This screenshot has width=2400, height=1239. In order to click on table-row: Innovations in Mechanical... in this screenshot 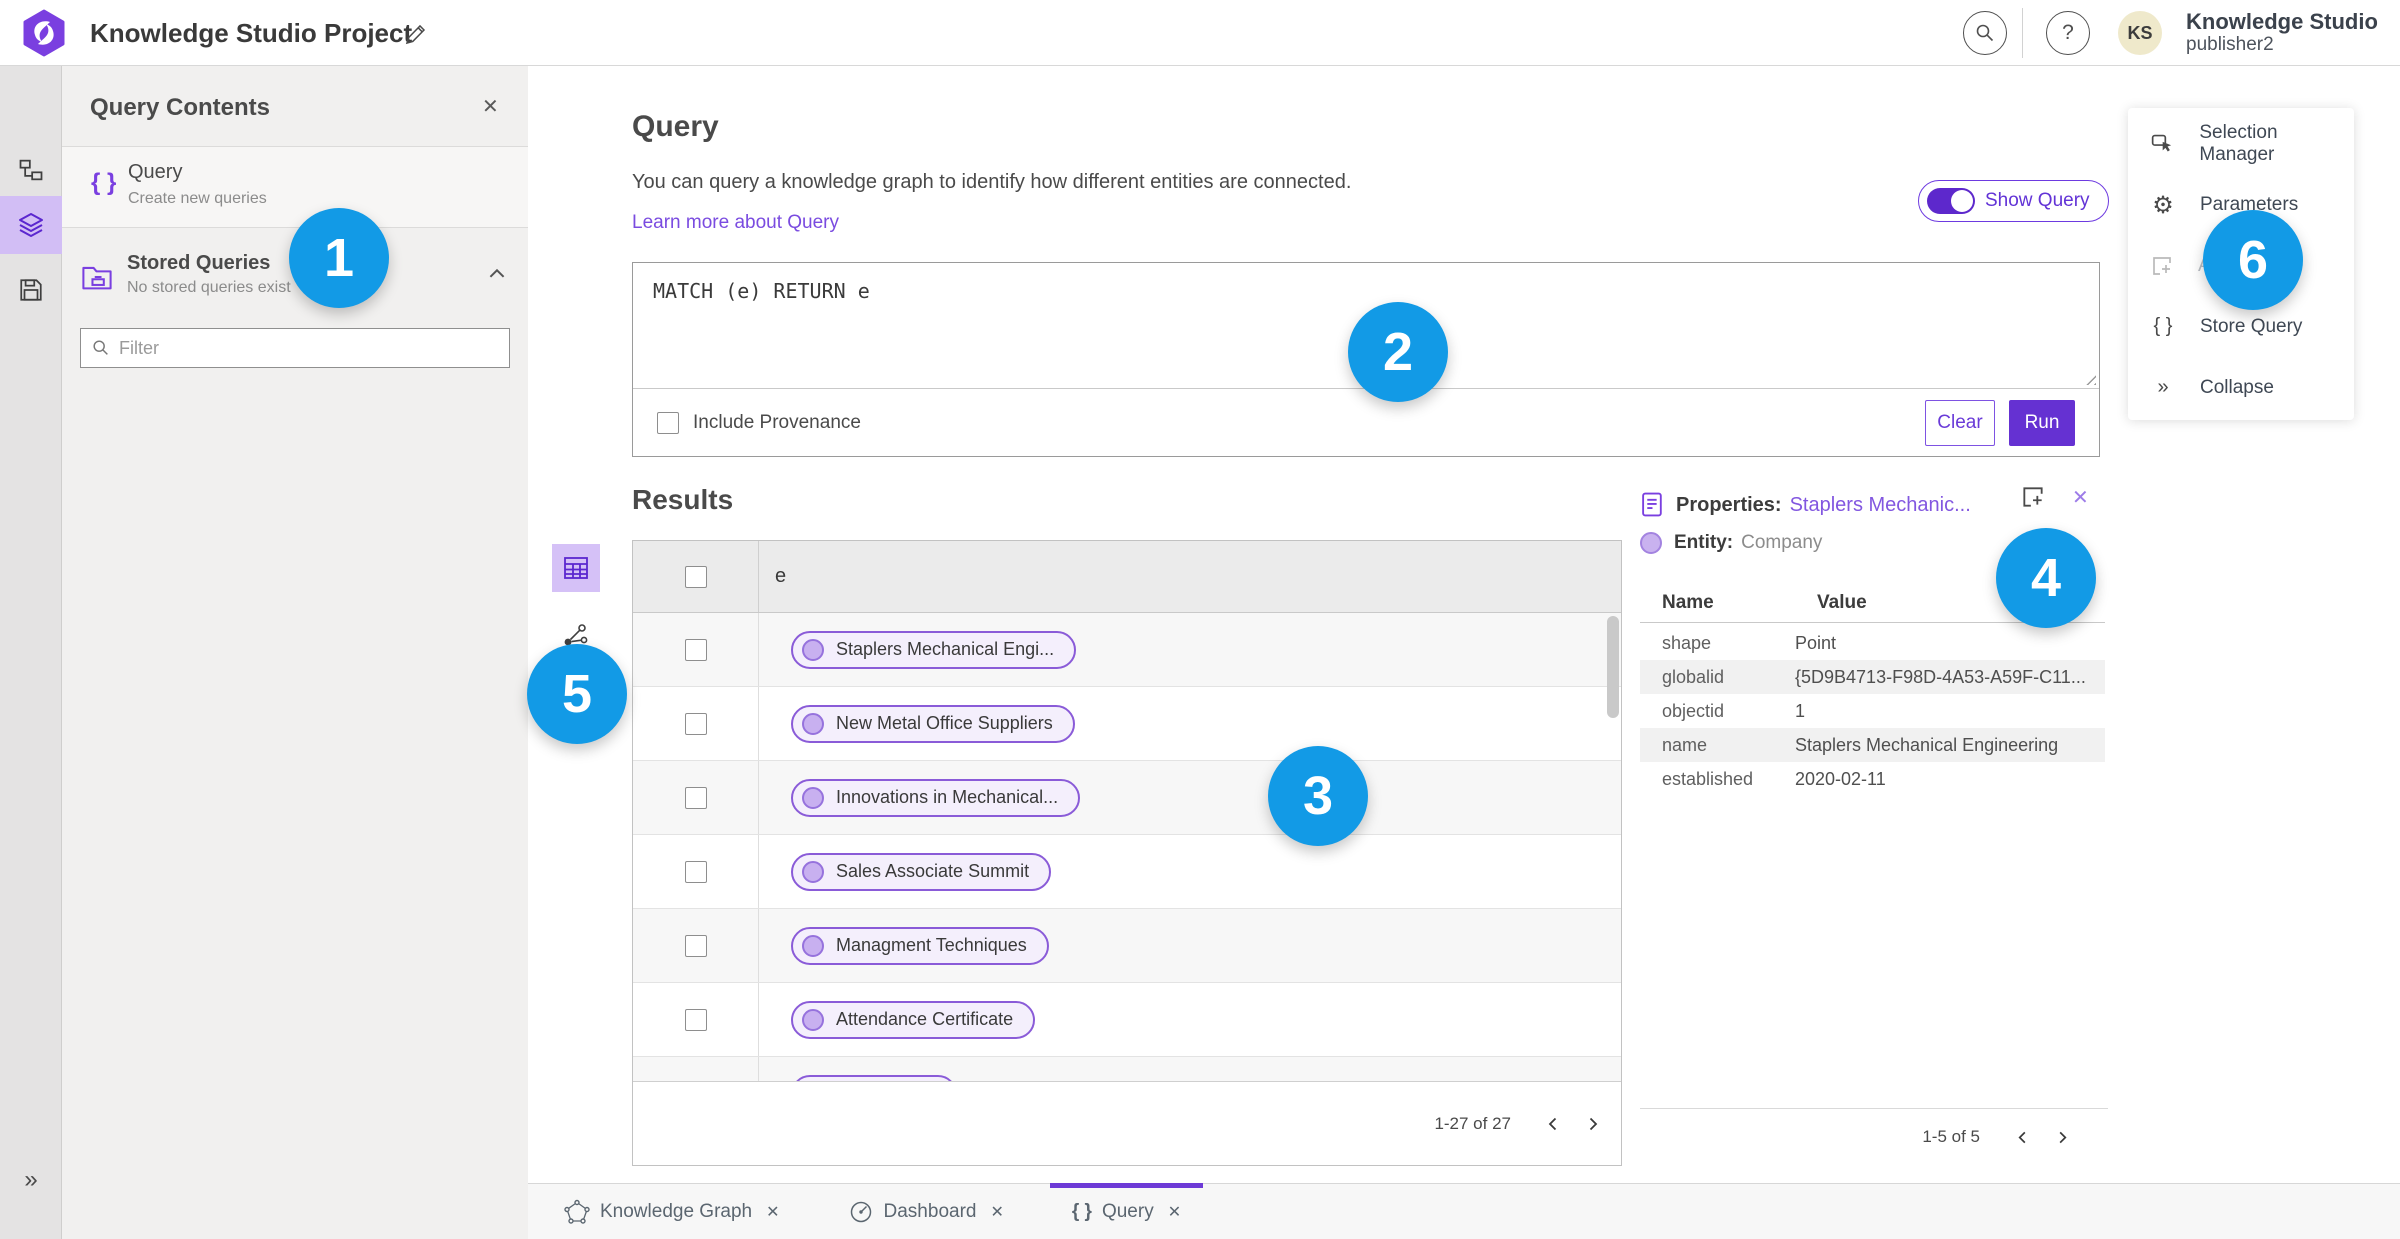, I will do `click(1127, 798)`.